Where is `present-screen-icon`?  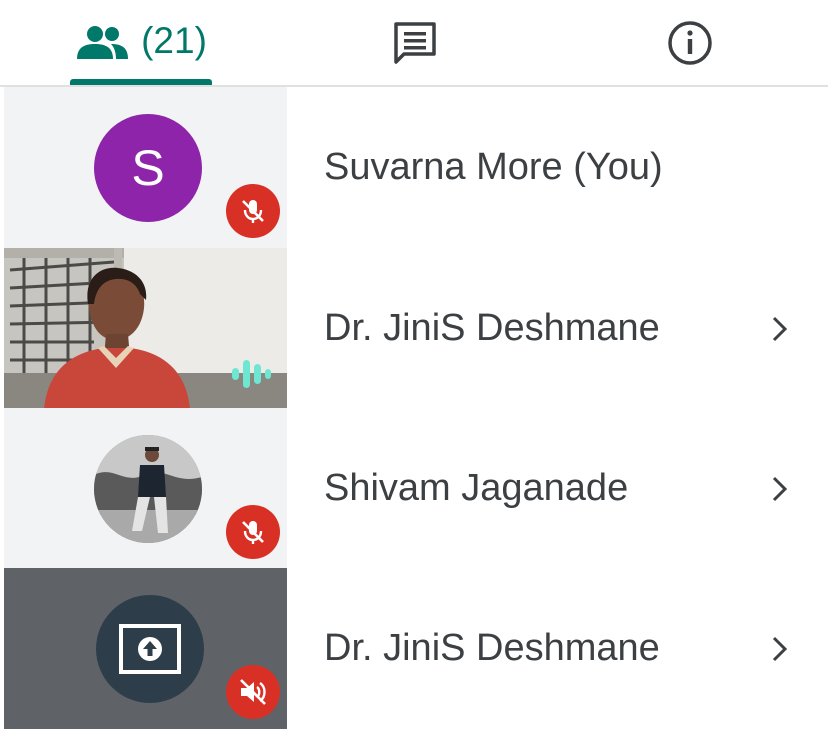 present-screen-icon is located at coordinates (150, 649).